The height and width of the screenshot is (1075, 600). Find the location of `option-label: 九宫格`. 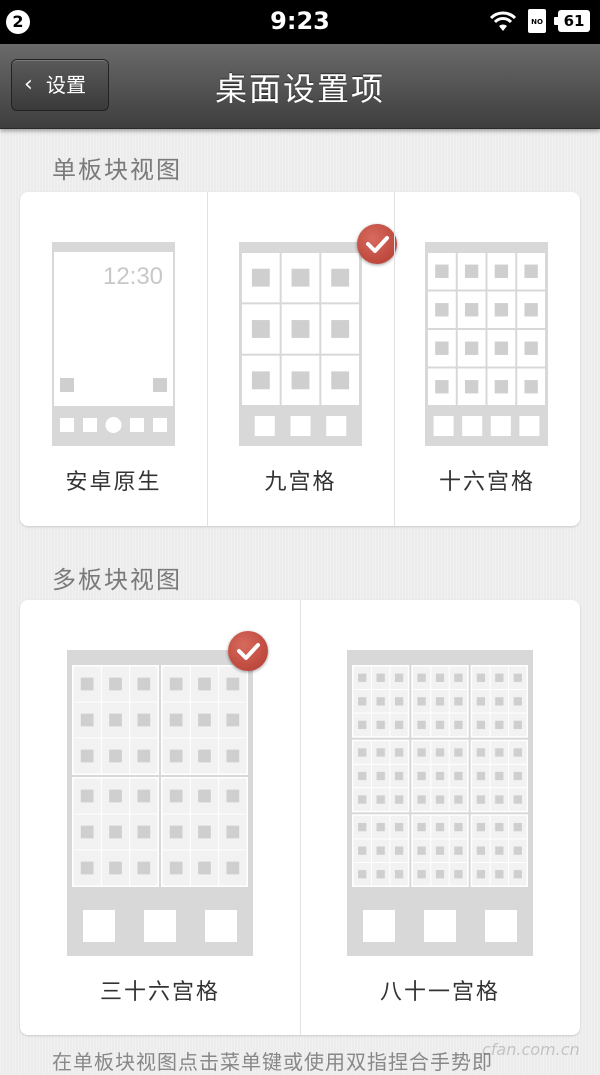

option-label: 九宫格 is located at coordinates (300, 482).